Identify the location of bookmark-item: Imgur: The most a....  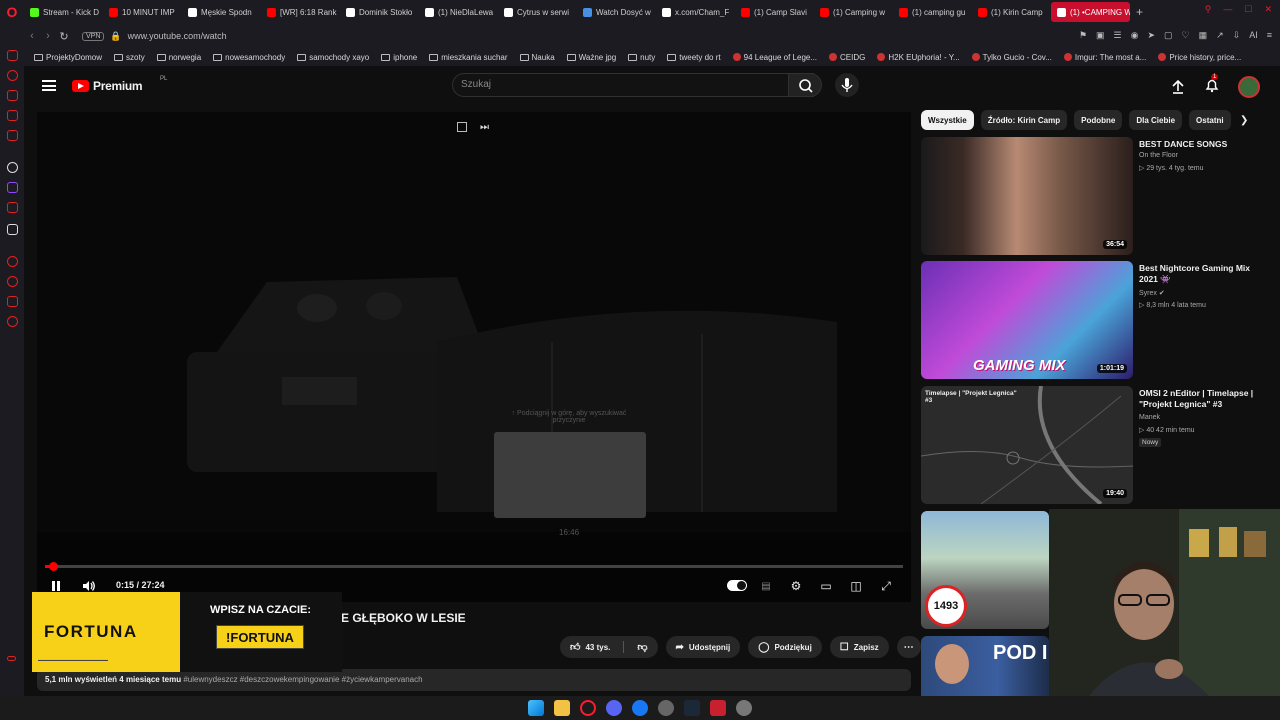
(1104, 57).